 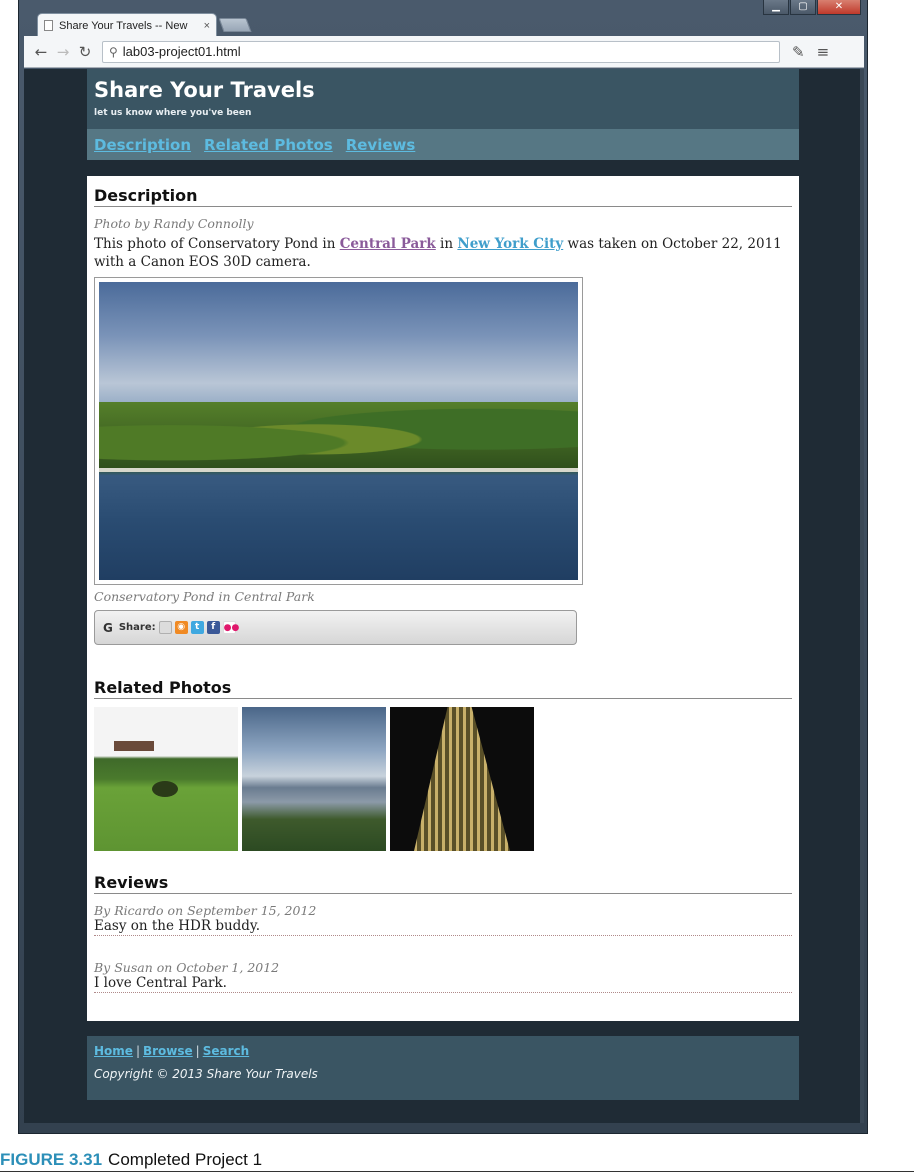 I want to click on address-bar: ⚲ lab03-project01.html, so click(x=441, y=51).